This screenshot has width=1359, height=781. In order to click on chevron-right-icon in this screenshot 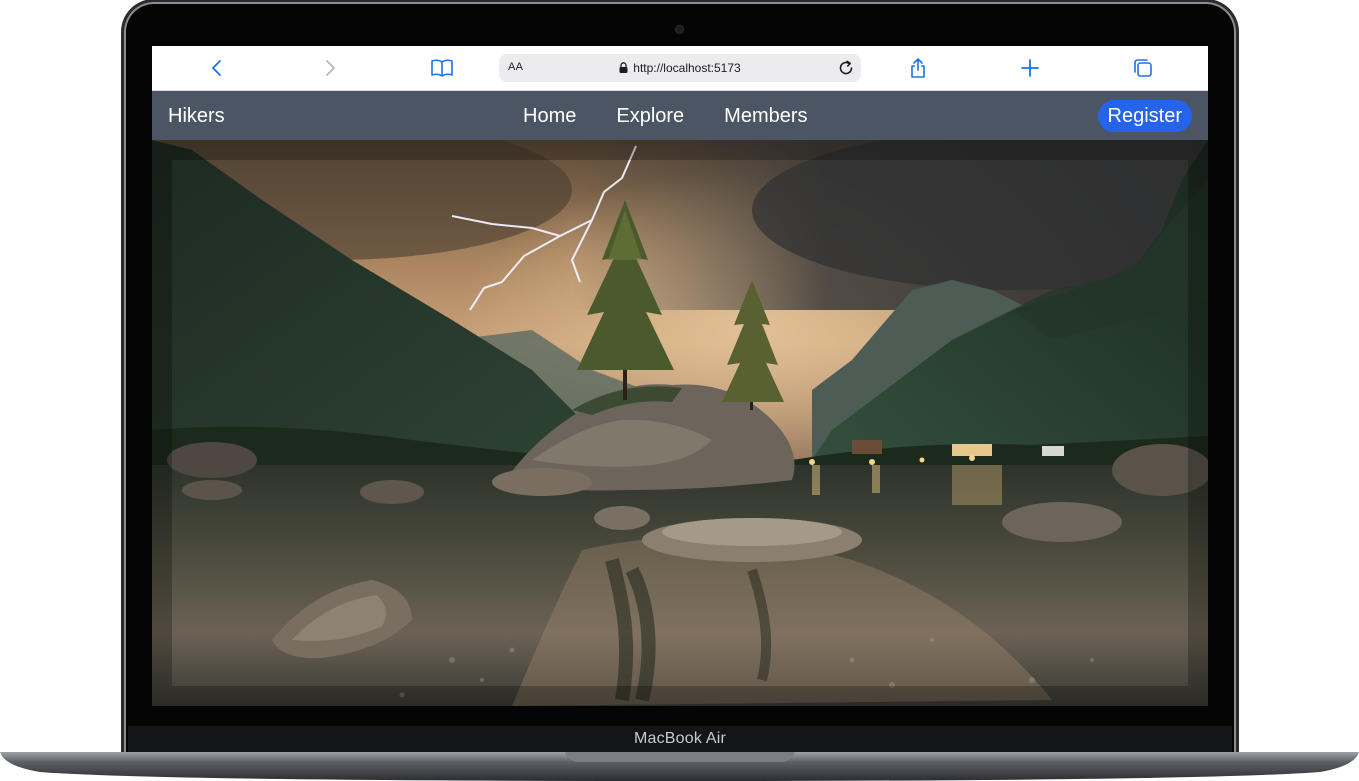, I will do `click(330, 68)`.